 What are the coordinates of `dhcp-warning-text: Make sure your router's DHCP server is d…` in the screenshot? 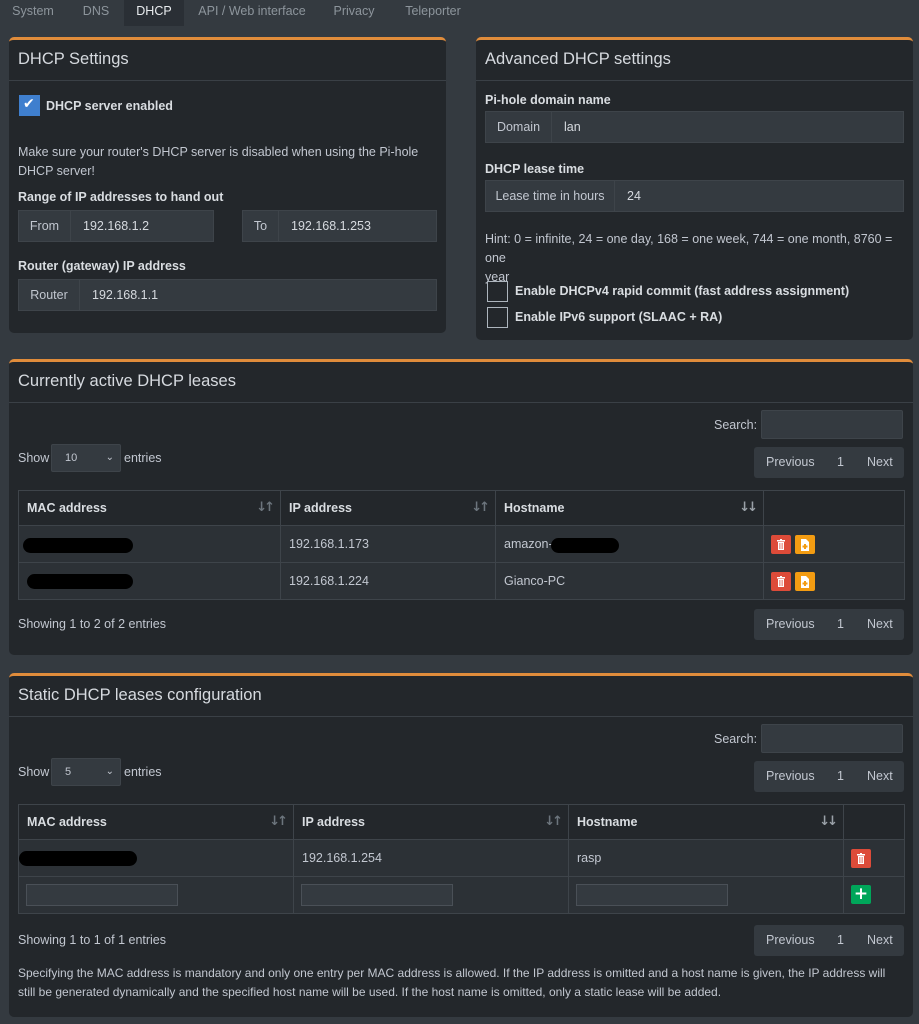 It's located at (218, 161).